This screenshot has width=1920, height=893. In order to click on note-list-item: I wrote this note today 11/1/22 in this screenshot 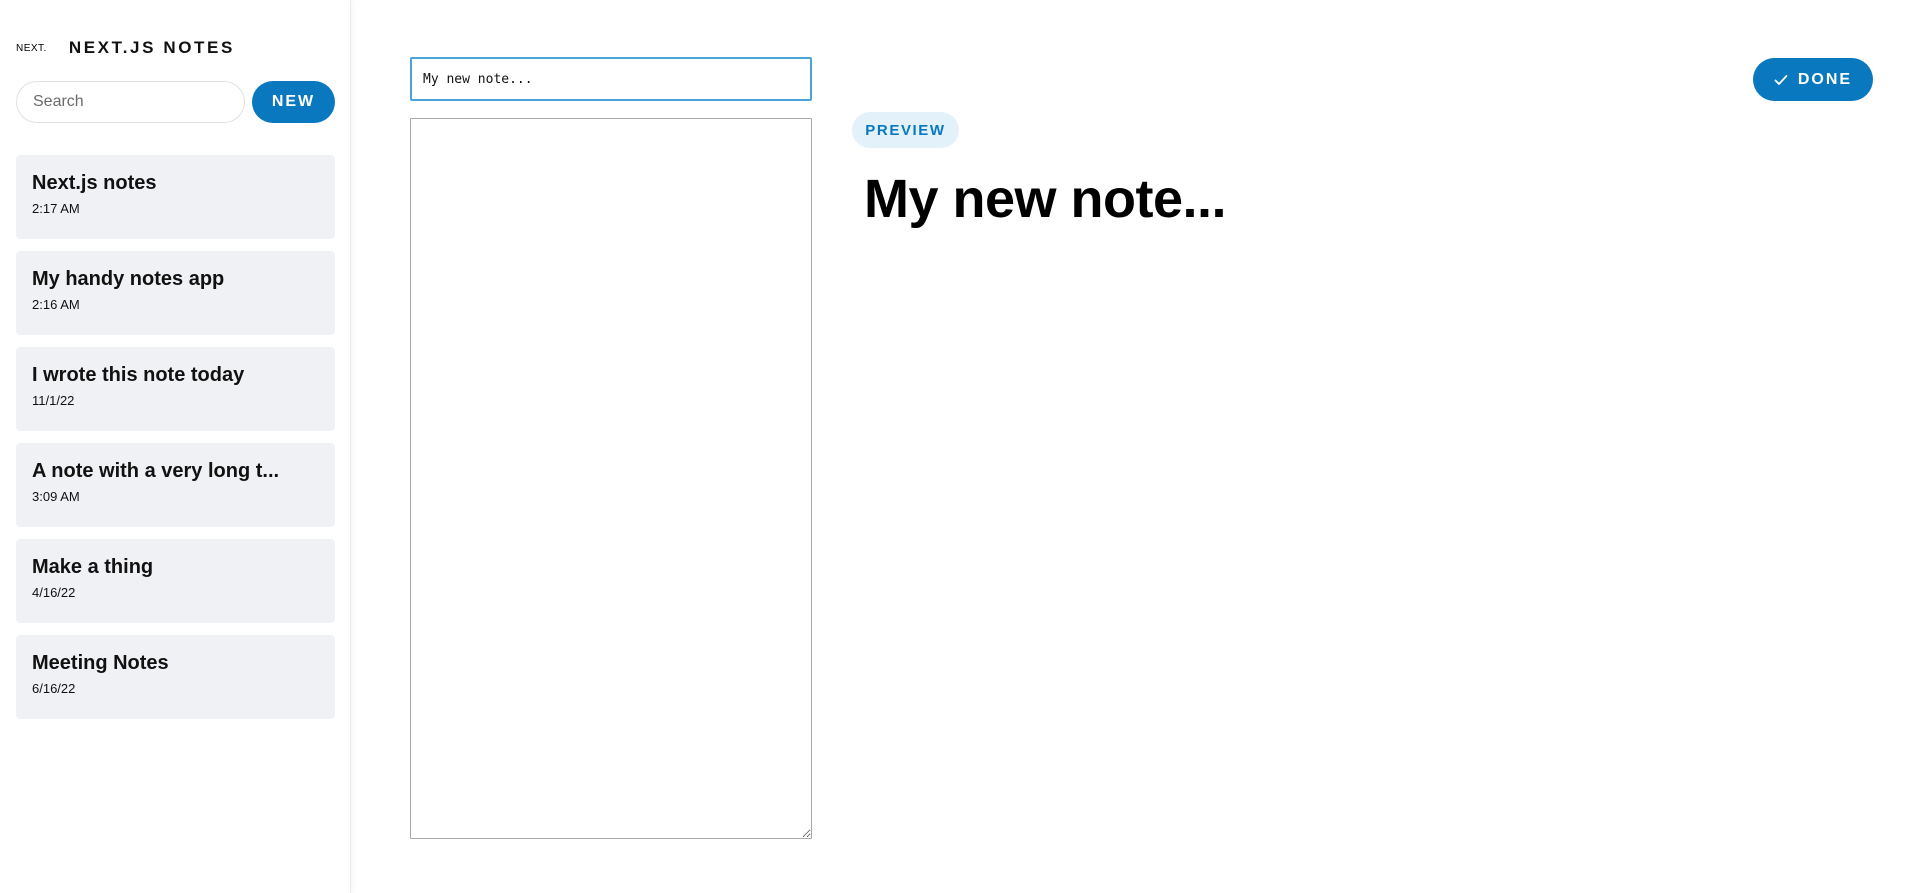, I will do `click(175, 389)`.